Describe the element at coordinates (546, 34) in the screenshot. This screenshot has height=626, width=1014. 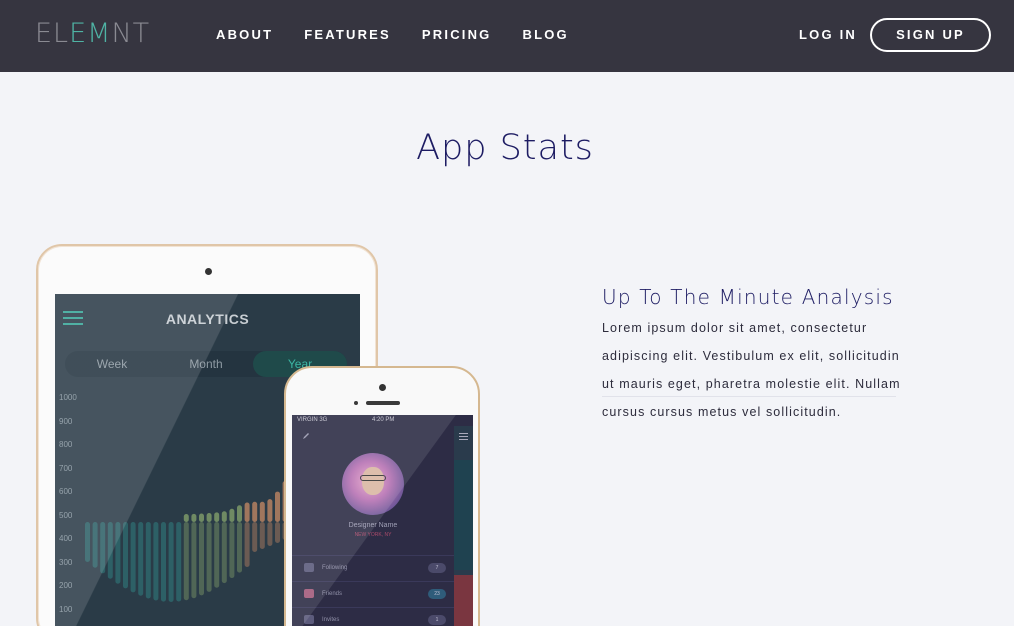
I see `nav-link-blog: BLOG` at that location.